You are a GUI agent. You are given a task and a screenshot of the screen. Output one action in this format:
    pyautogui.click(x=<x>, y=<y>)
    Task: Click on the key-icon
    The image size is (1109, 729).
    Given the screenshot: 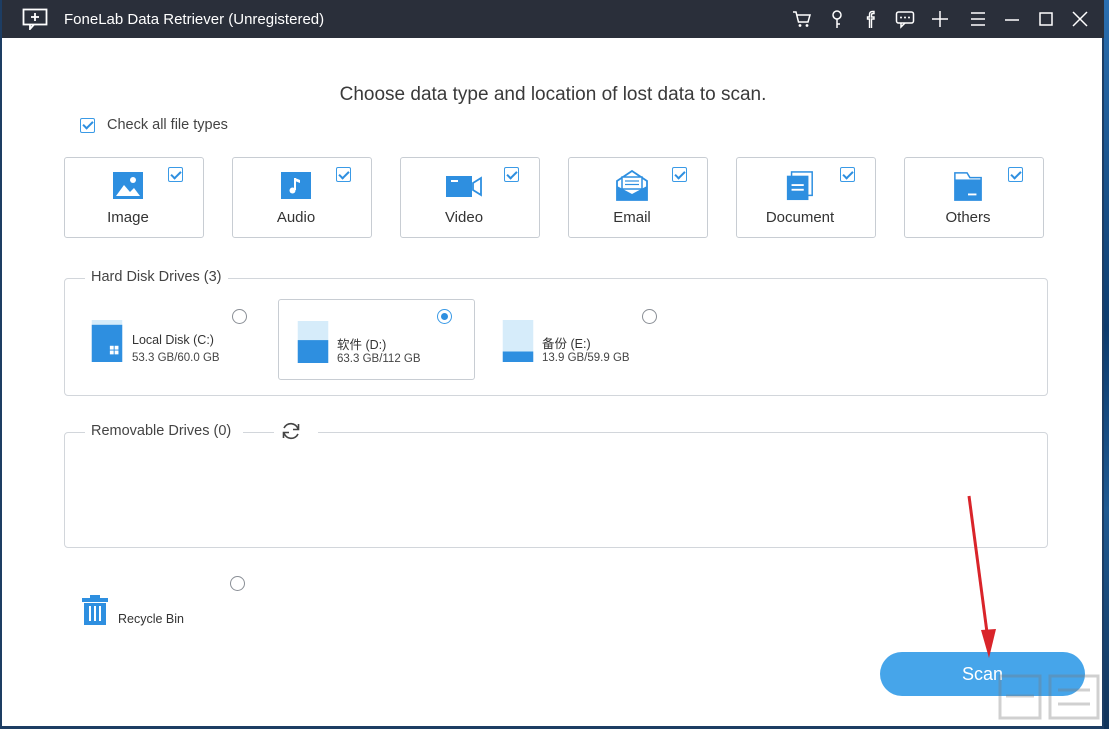 What is the action you would take?
    pyautogui.click(x=837, y=19)
    